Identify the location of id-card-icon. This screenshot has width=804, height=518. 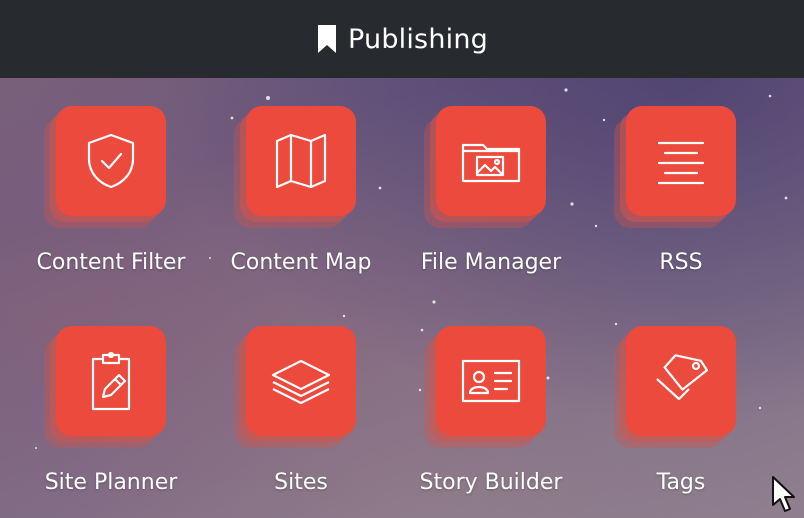
(491, 381).